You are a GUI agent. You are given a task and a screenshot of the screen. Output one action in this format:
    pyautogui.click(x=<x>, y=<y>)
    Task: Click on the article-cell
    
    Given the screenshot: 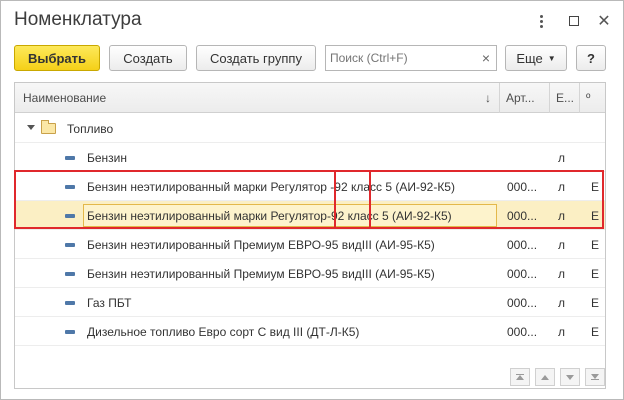 What is the action you would take?
    pyautogui.click(x=527, y=157)
    